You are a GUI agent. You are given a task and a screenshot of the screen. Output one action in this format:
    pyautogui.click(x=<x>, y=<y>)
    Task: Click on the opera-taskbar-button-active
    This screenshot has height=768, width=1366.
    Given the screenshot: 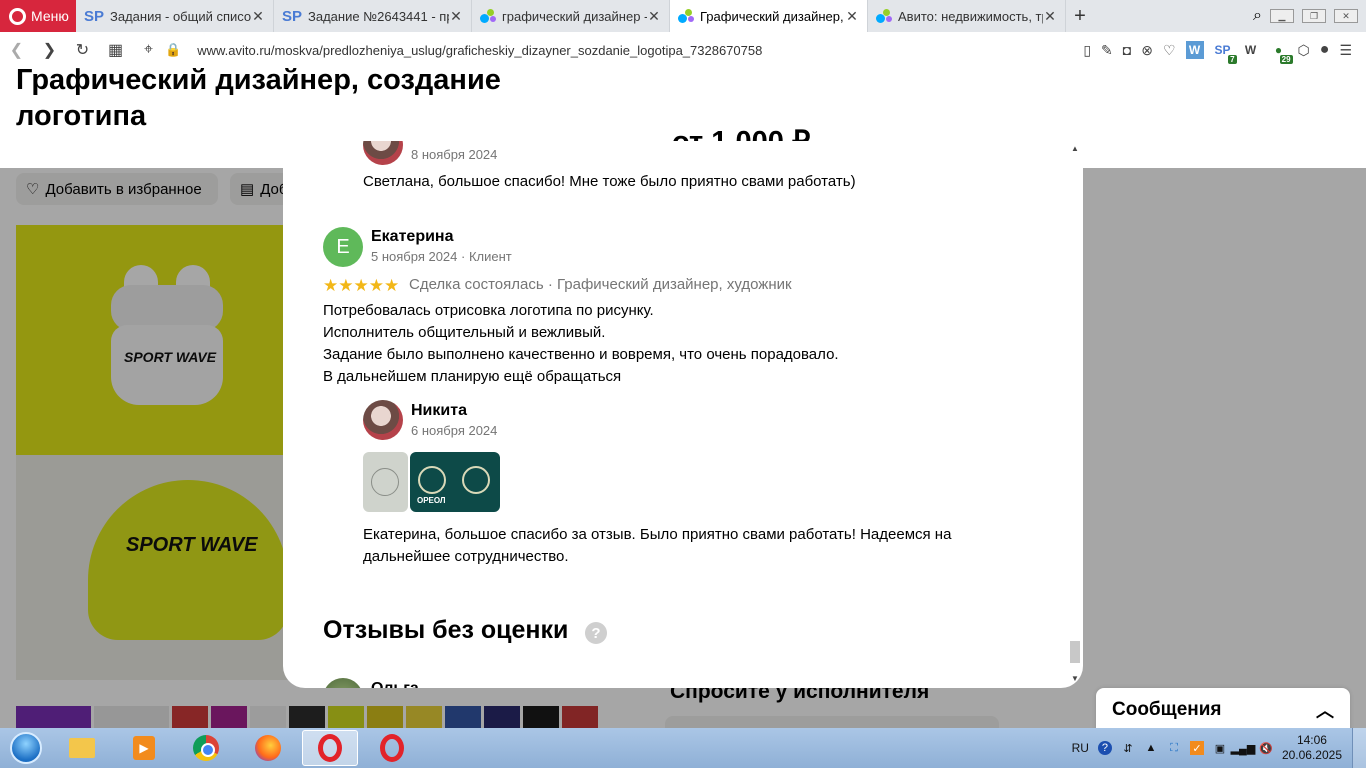 What is the action you would take?
    pyautogui.click(x=330, y=748)
    